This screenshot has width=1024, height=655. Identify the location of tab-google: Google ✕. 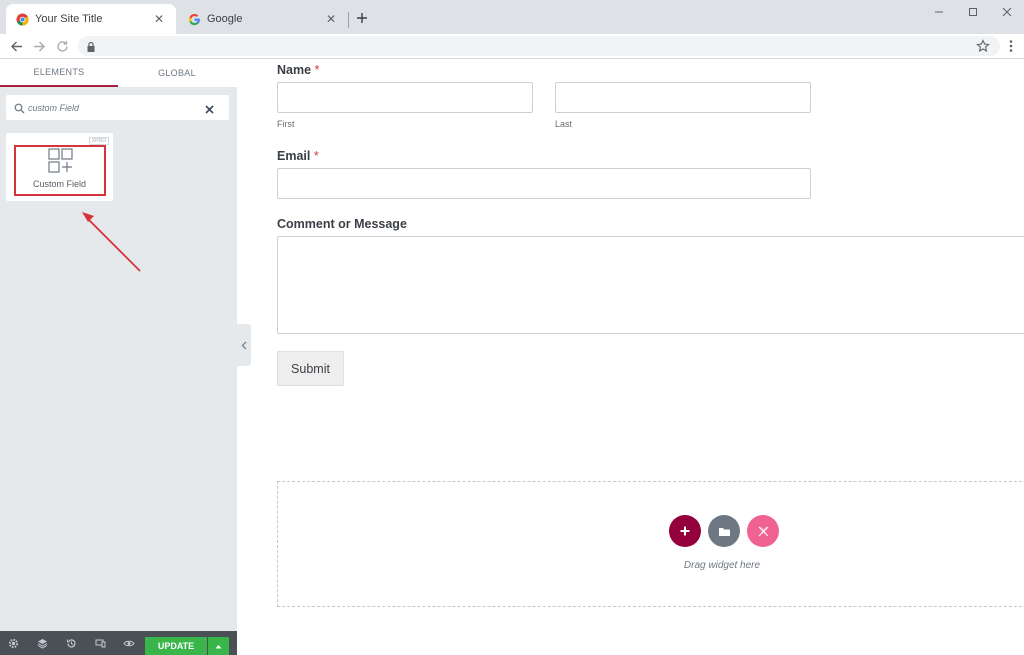
(263, 19).